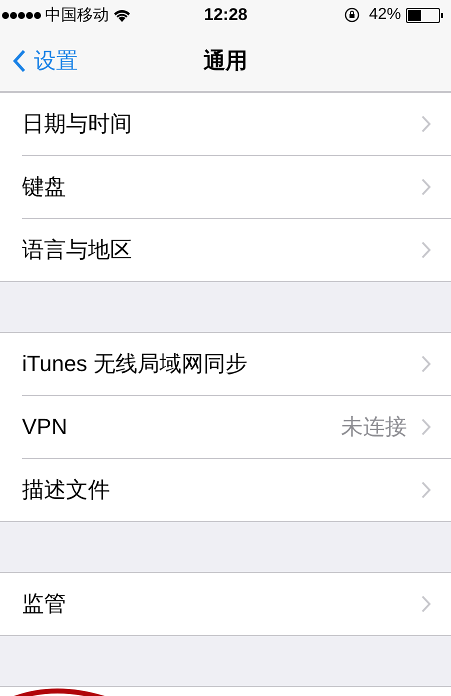 Image resolution: width=451 pixels, height=696 pixels. What do you see at coordinates (44, 187) in the screenshot?
I see `row-label: 键盘` at bounding box center [44, 187].